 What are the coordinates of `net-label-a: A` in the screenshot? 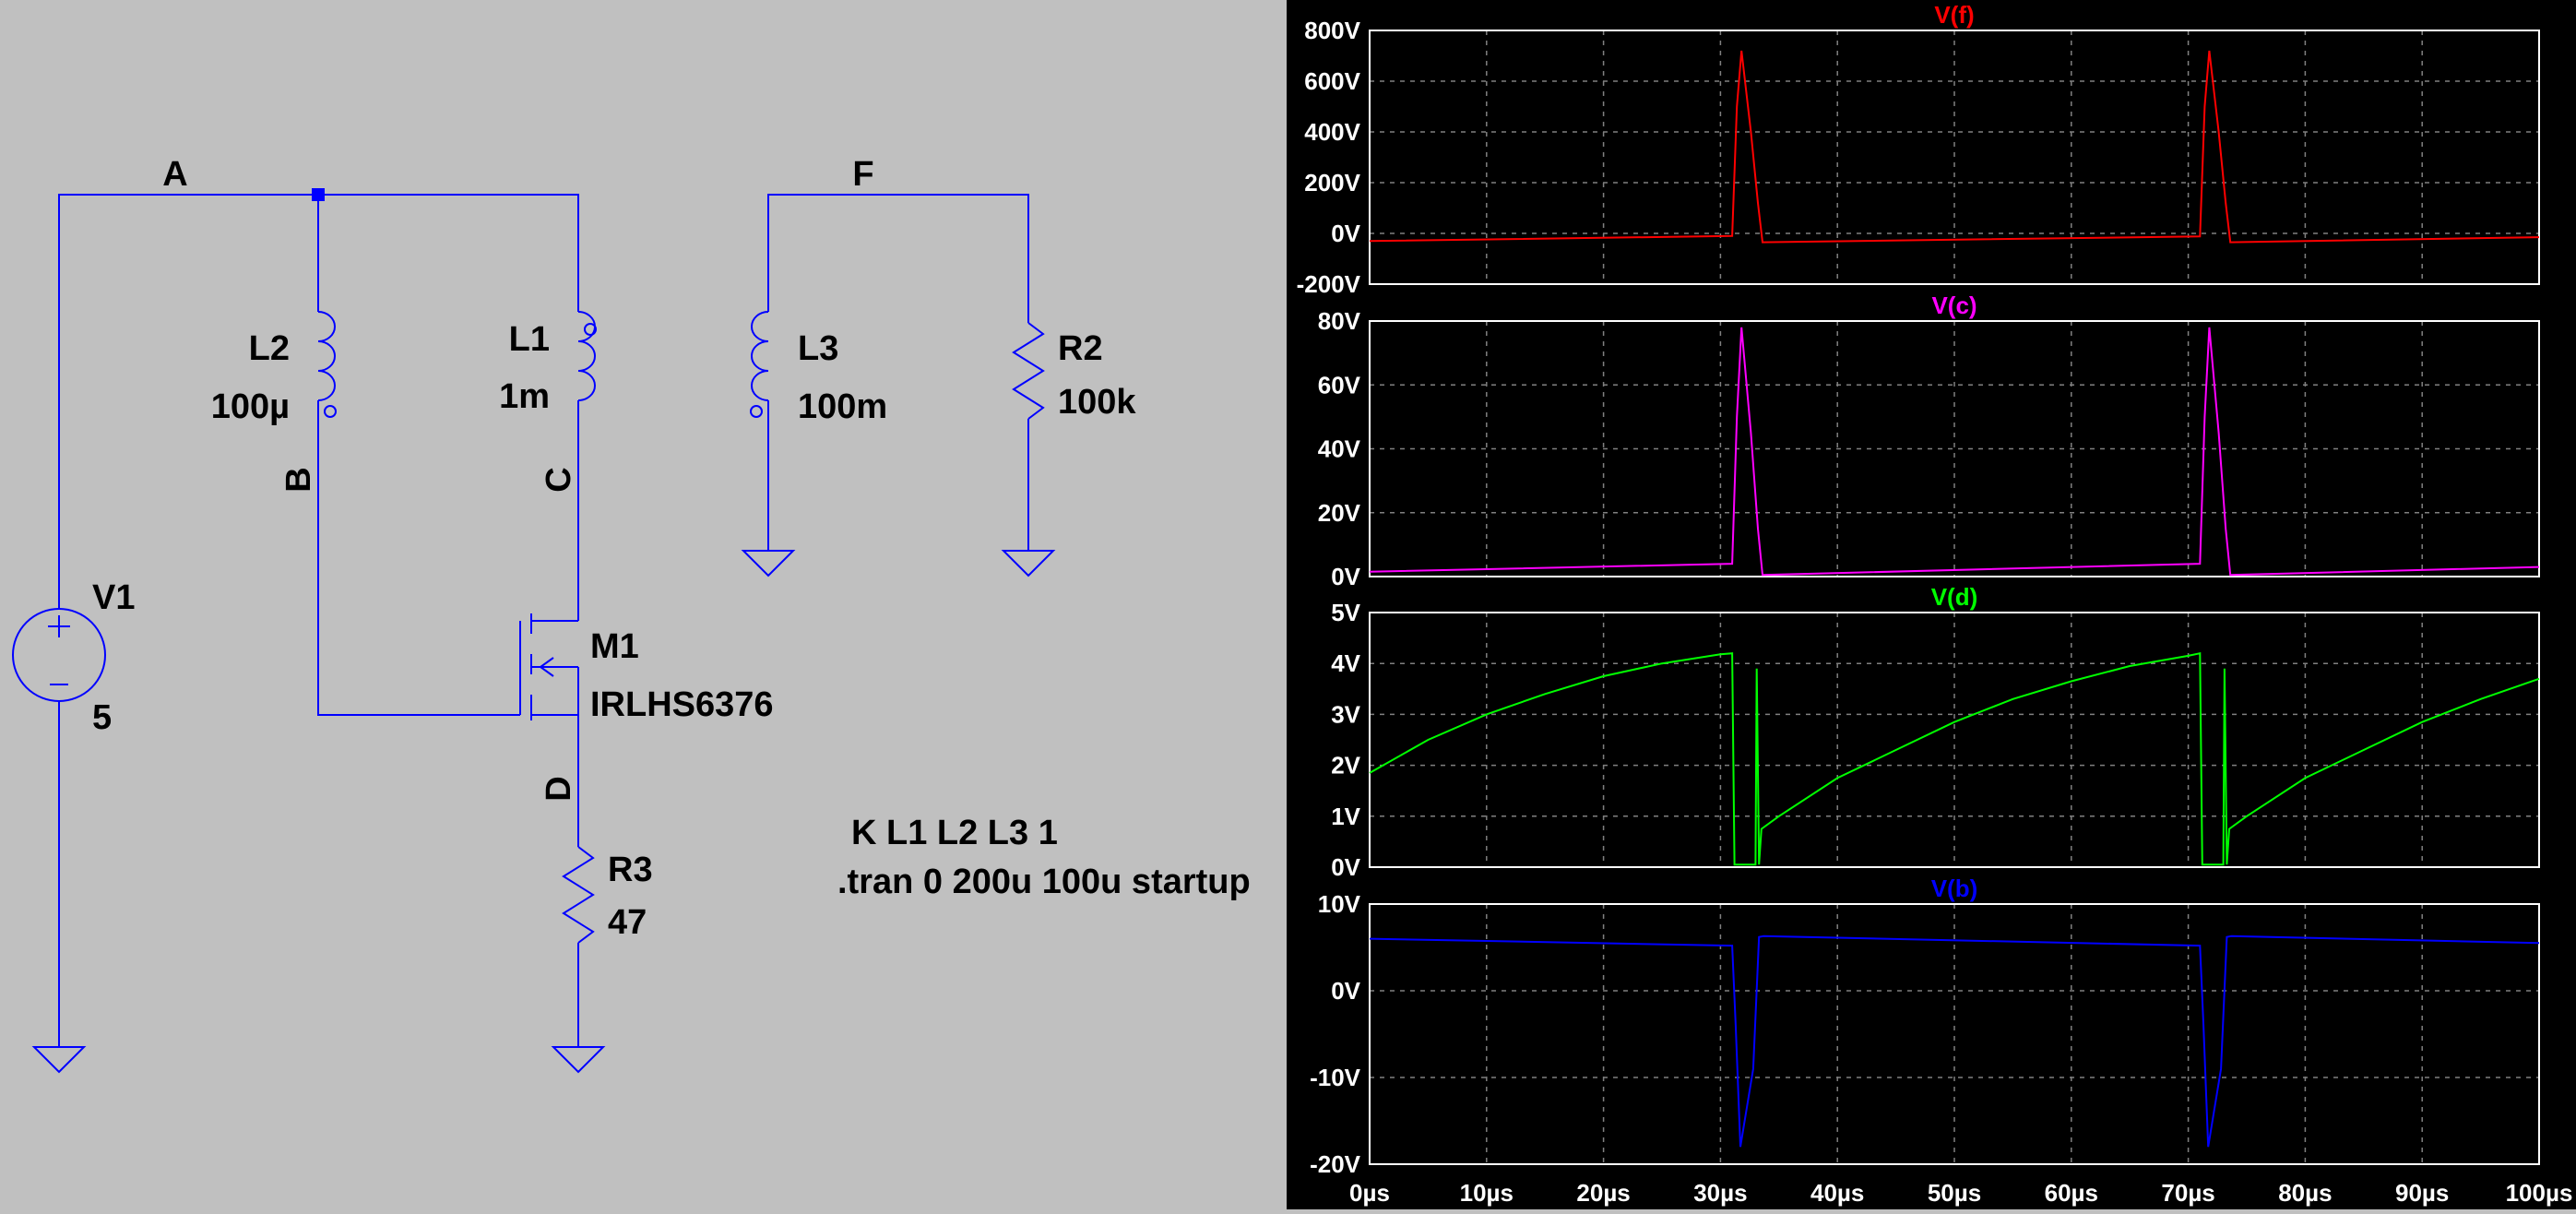 It's located at (175, 174).